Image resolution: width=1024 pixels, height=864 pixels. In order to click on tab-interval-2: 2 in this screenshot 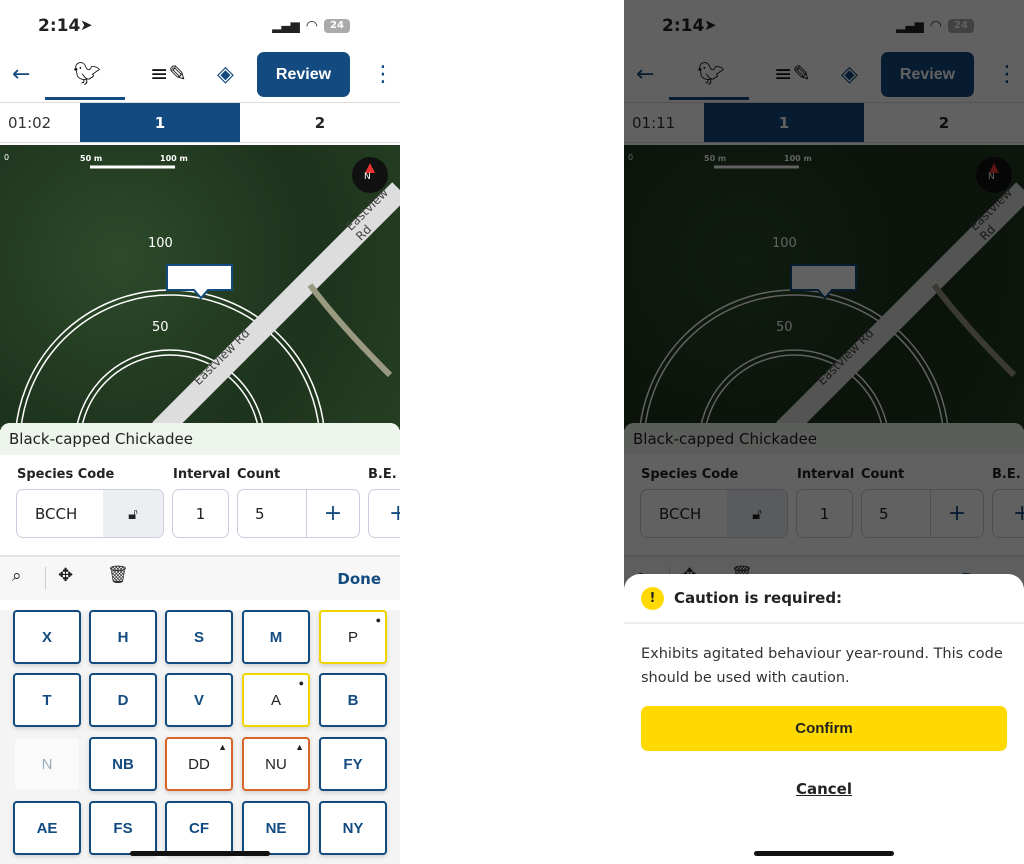, I will do `click(320, 122)`.